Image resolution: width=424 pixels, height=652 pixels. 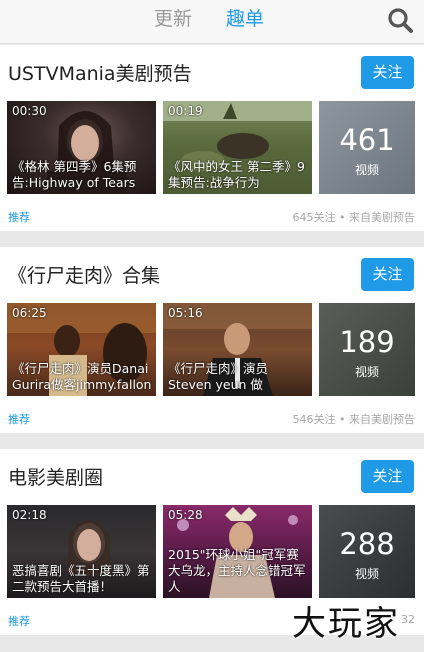 What do you see at coordinates (408, 619) in the screenshot?
I see `card-meta: 32` at bounding box center [408, 619].